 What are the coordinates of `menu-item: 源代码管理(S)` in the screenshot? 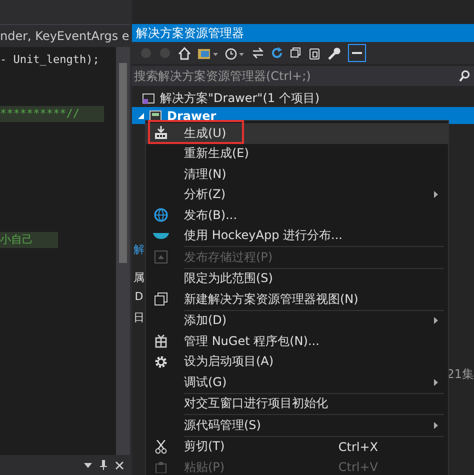 It's located at (297, 425).